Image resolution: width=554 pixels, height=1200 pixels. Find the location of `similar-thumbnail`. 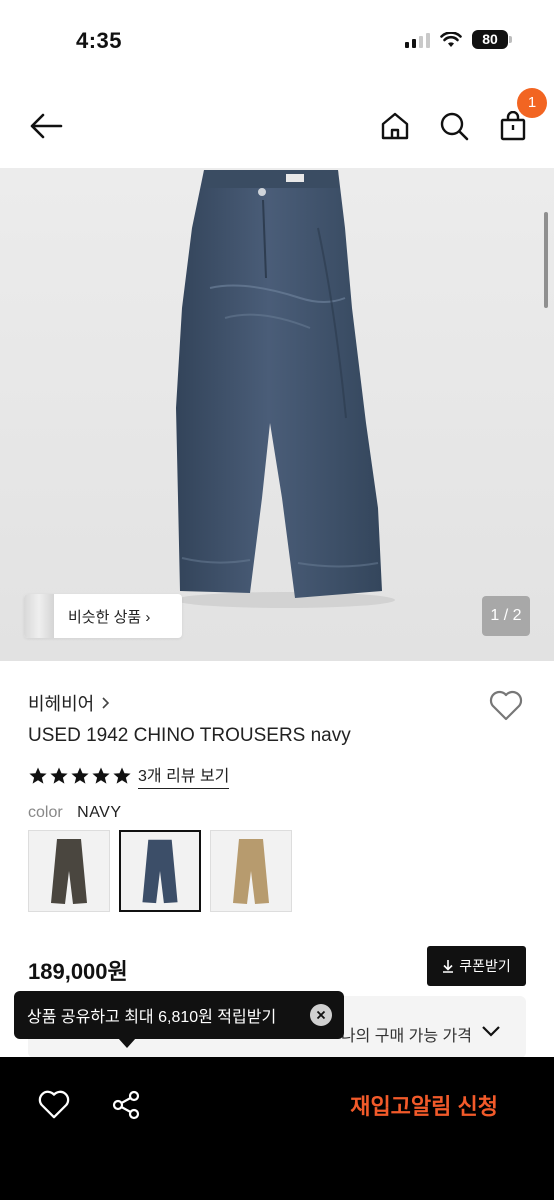

similar-thumbnail is located at coordinates (39, 616).